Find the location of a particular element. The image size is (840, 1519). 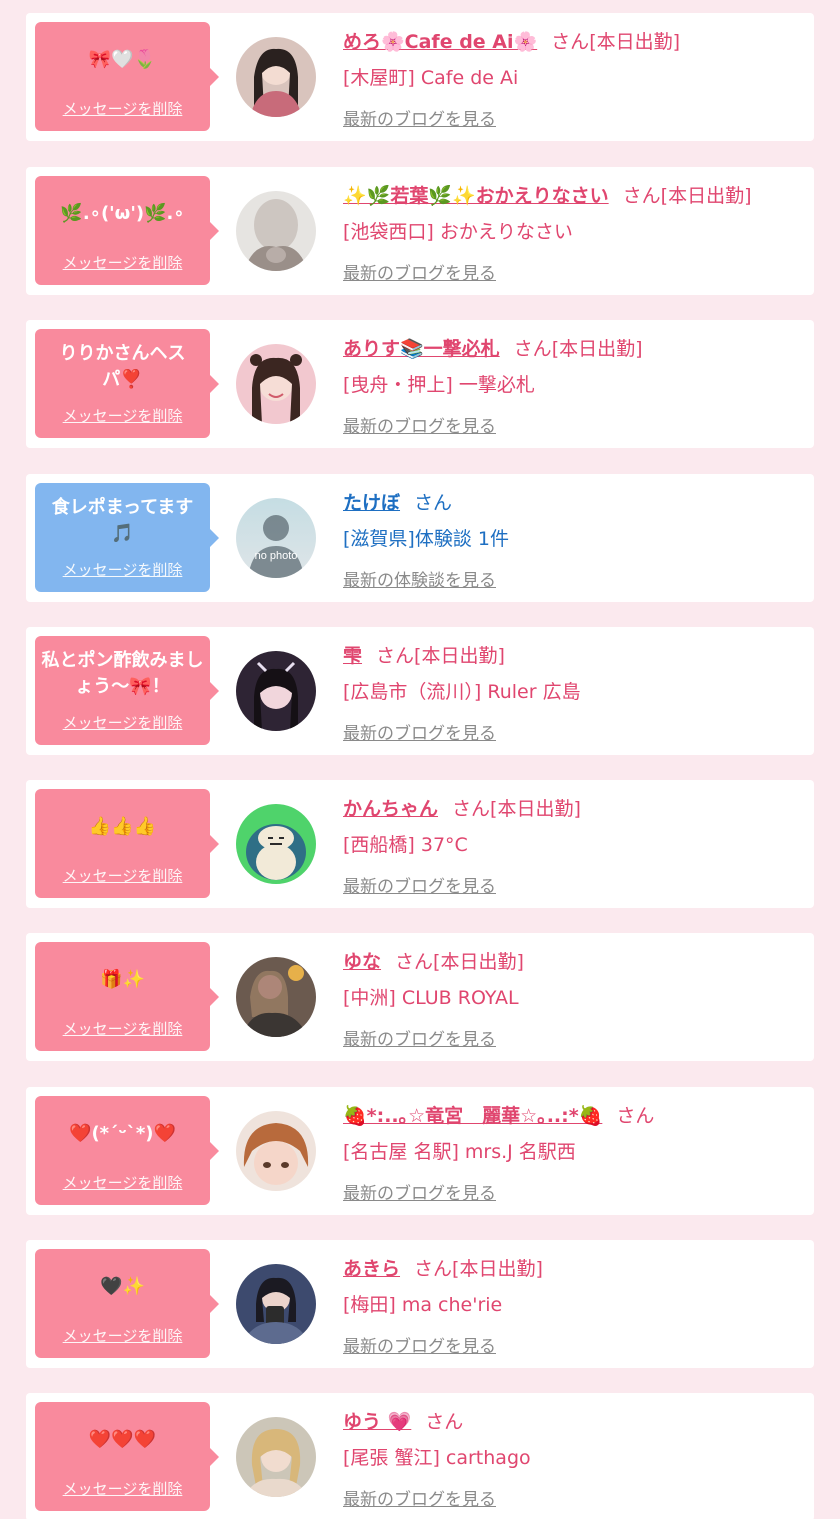

message-bubble: 🎁✨ メッセージを削除 is located at coordinates (127, 996).